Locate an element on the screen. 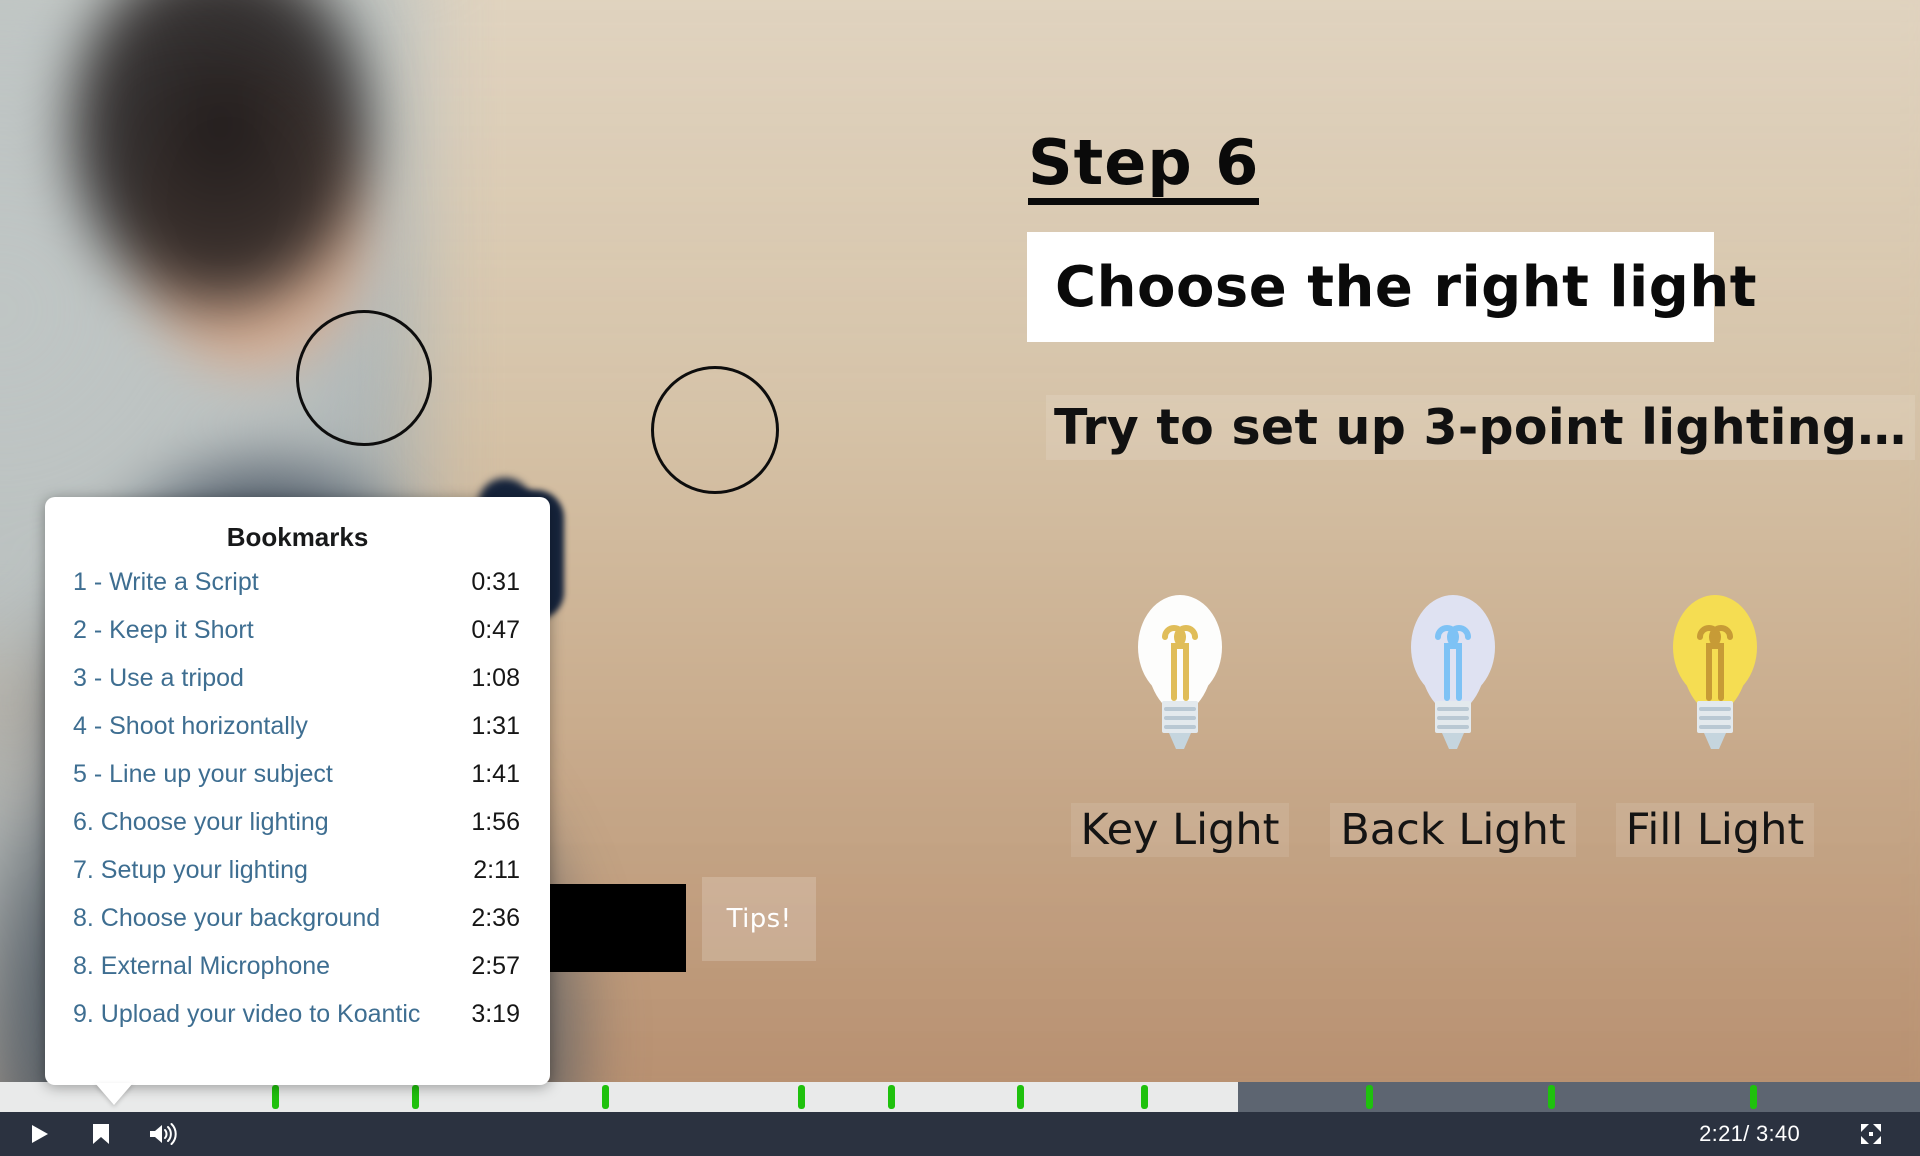  annotation-circle-right is located at coordinates (715, 430).